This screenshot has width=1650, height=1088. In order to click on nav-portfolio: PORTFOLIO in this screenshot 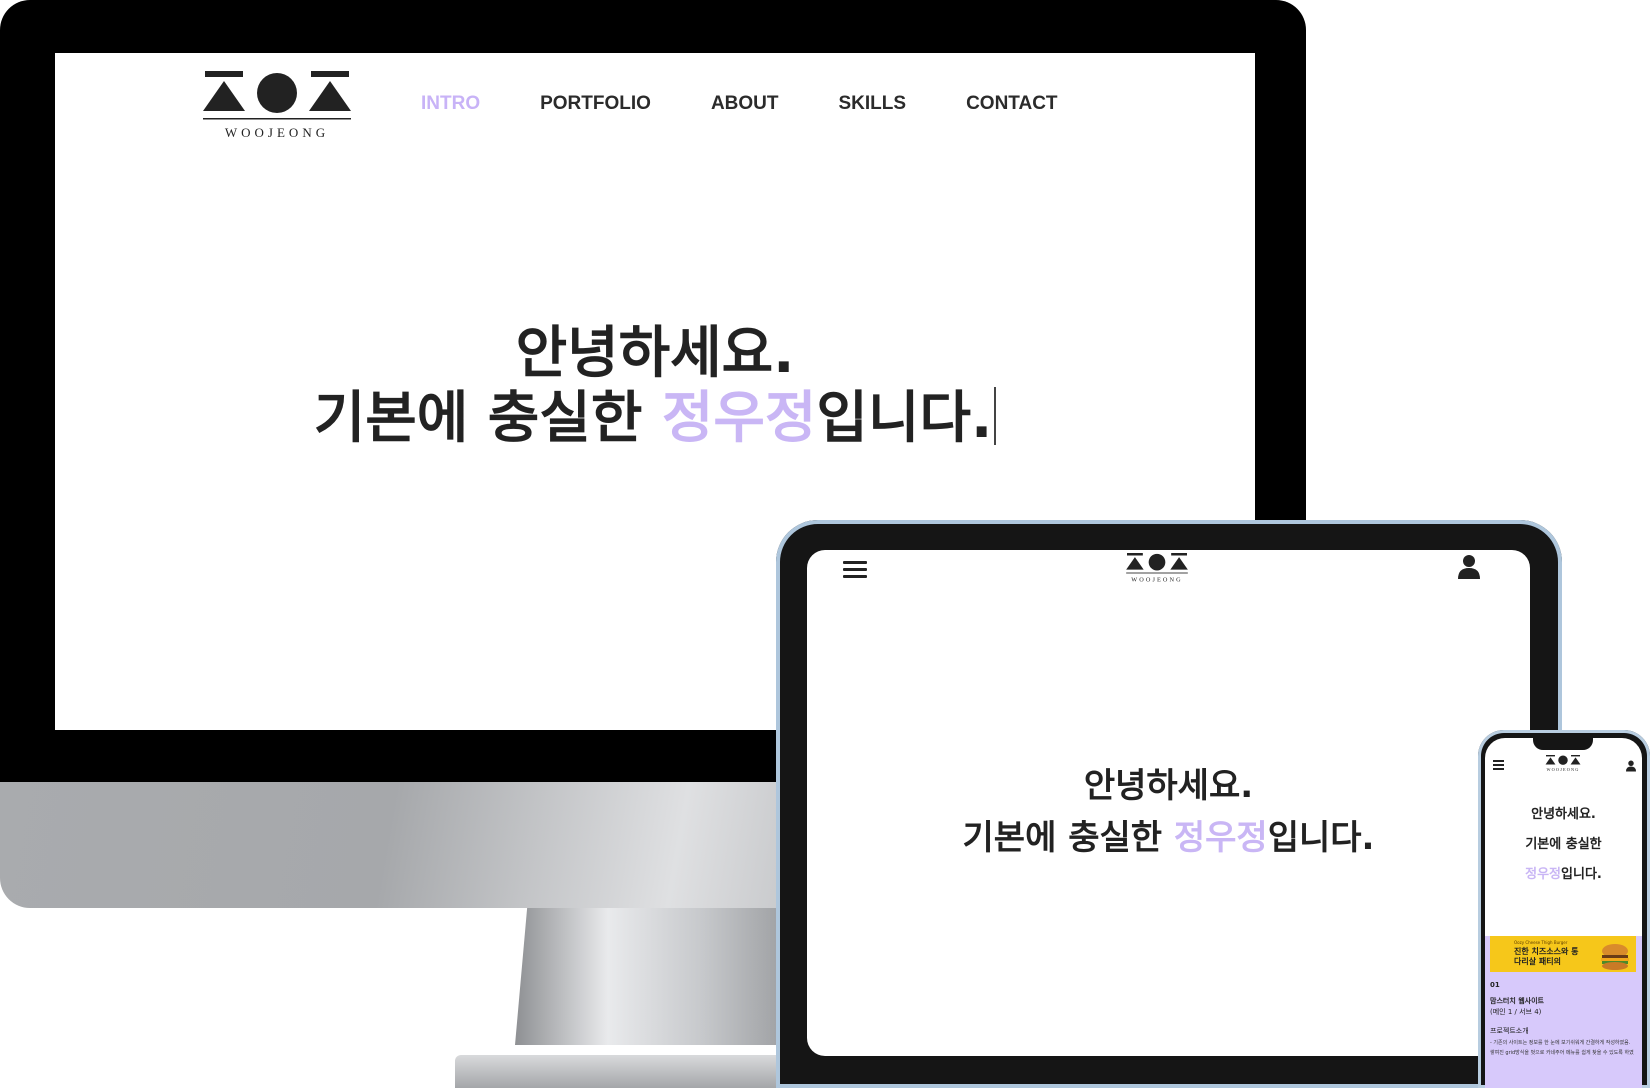, I will do `click(595, 104)`.